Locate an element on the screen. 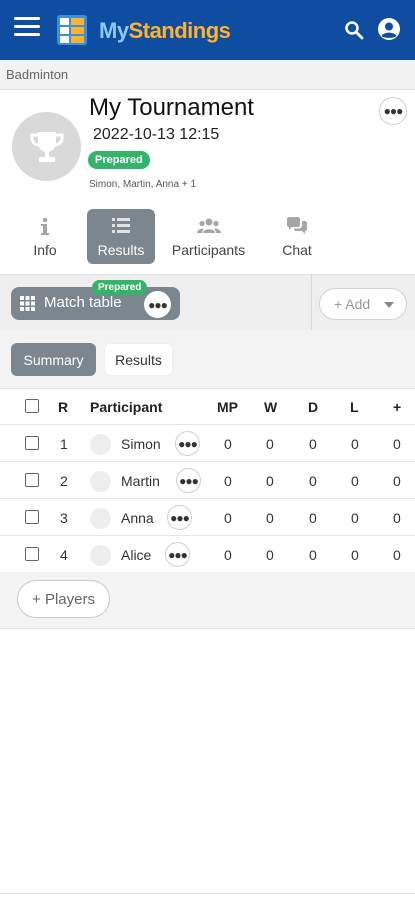 The width and height of the screenshot is (415, 900). match-table-more-button: ●●● is located at coordinates (157, 304).